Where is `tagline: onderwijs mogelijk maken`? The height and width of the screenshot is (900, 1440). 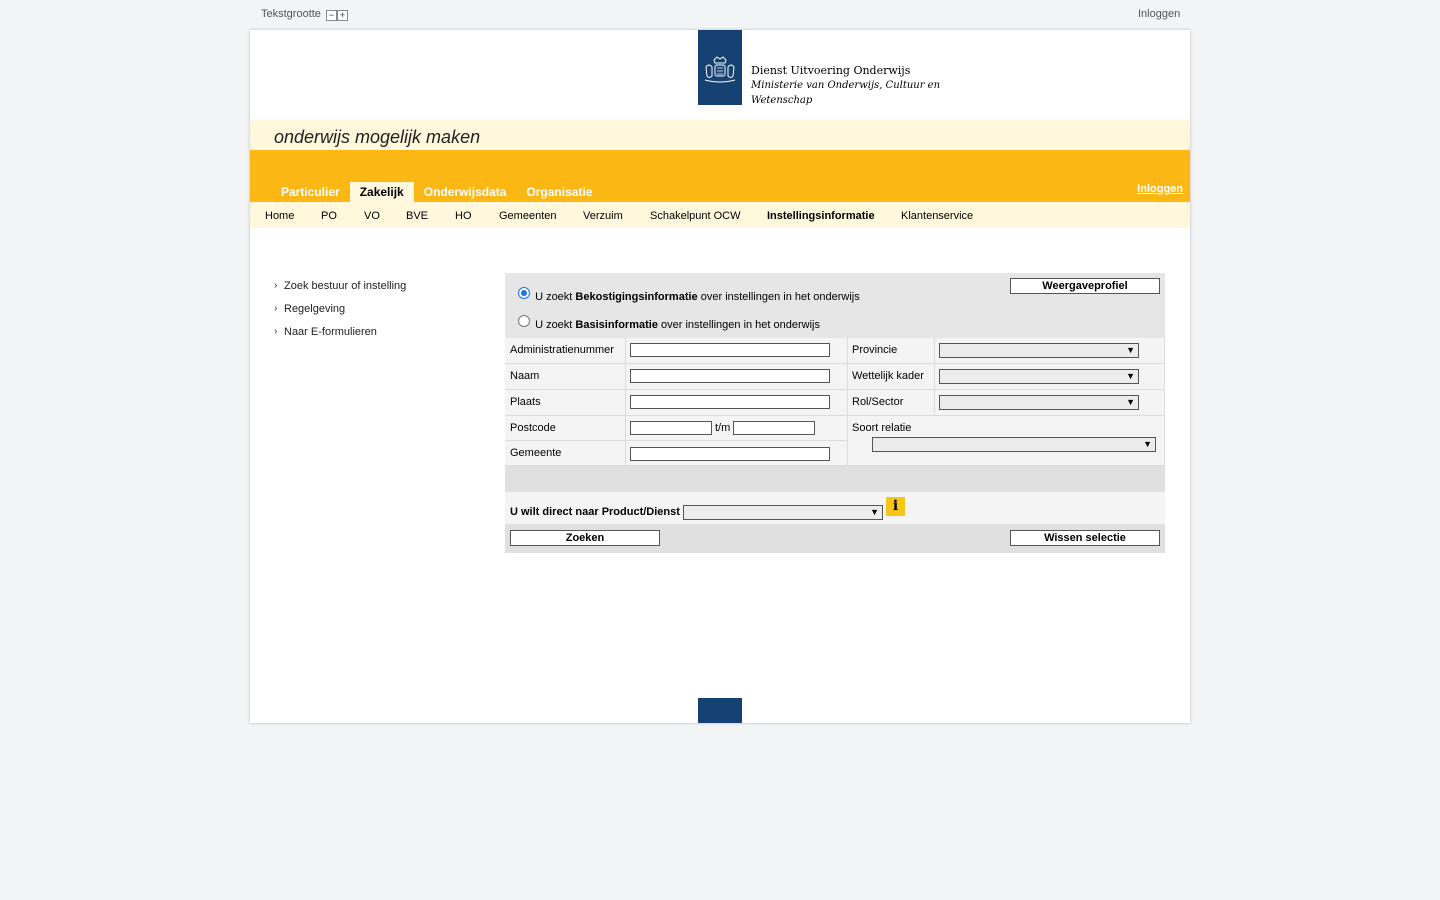 tagline: onderwijs mogelijk maken is located at coordinates (377, 137).